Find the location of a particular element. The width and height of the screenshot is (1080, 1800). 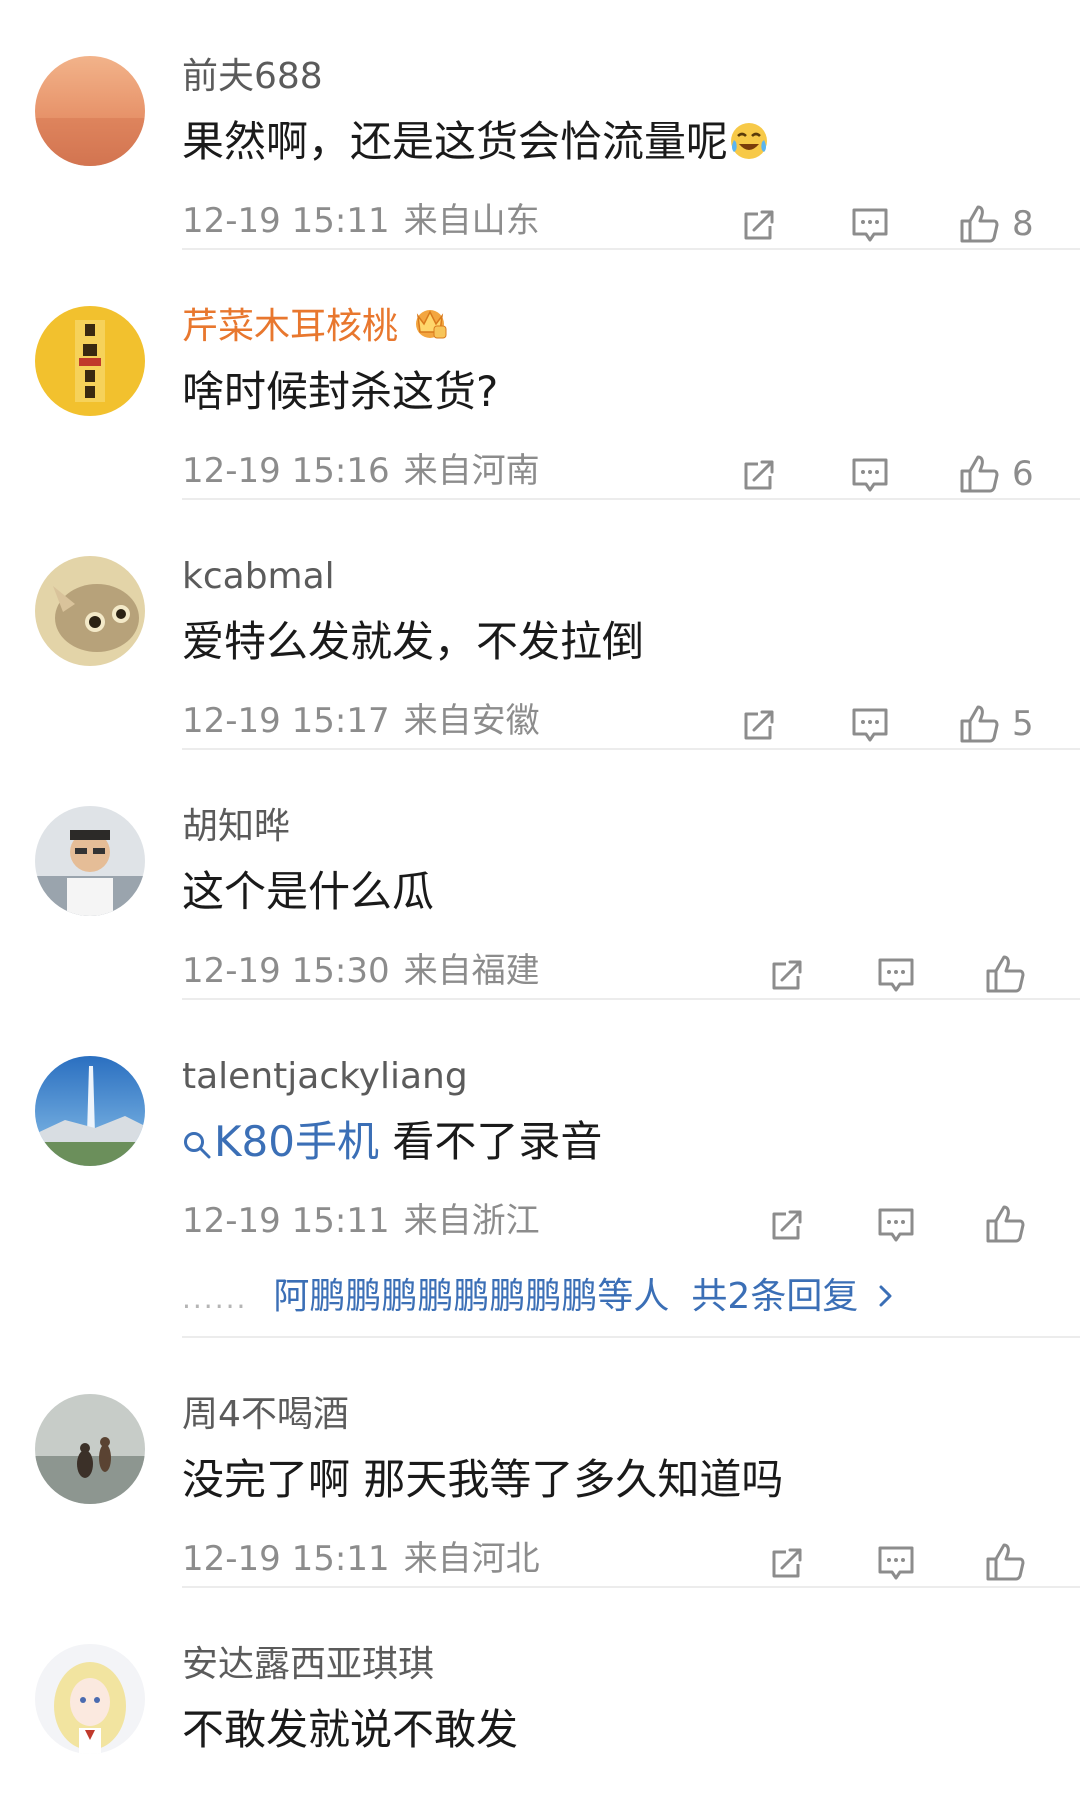

replies-link: ...... 阿鹏鹏鹏鹏鹏鹏鹏鹏等人 共2条回复 is located at coordinates (539, 1298).